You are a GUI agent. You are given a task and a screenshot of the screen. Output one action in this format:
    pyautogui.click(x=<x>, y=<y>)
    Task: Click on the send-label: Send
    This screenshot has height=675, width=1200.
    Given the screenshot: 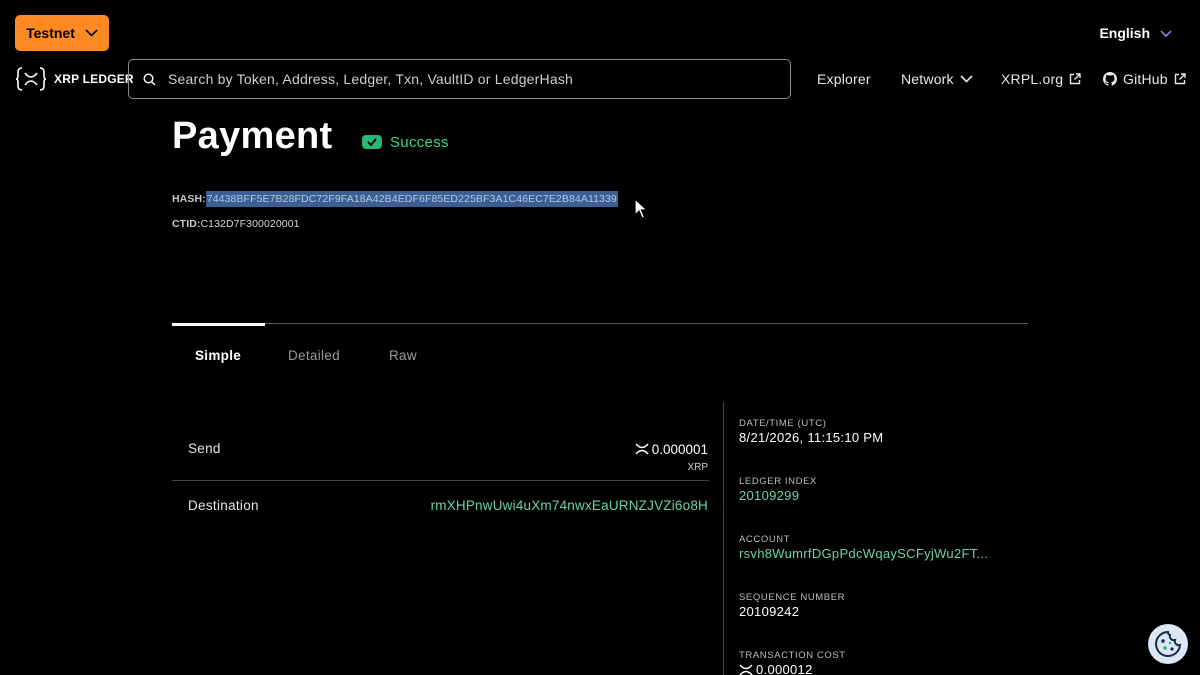 What is the action you would take?
    pyautogui.click(x=204, y=448)
    